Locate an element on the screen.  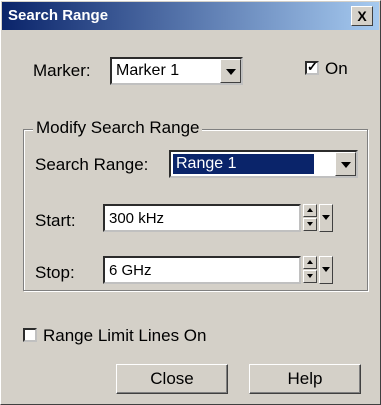
start-label: Start: is located at coordinates (55, 220).